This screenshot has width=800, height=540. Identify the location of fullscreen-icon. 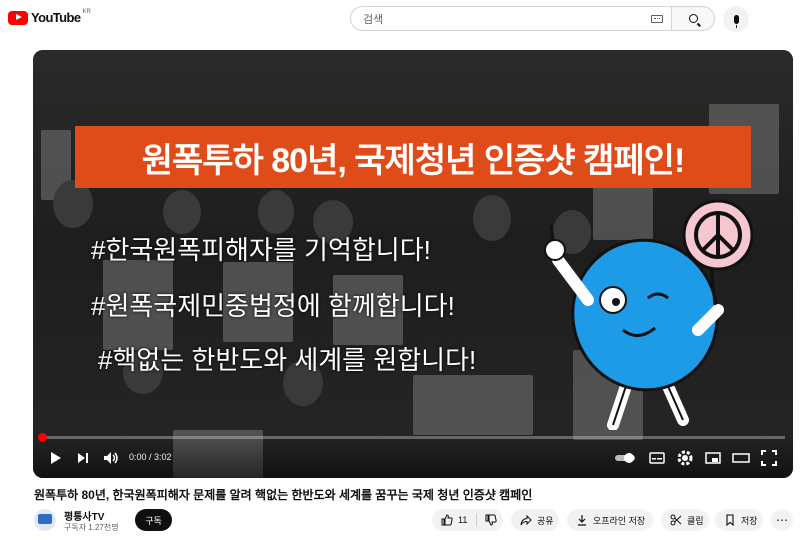
(769, 458).